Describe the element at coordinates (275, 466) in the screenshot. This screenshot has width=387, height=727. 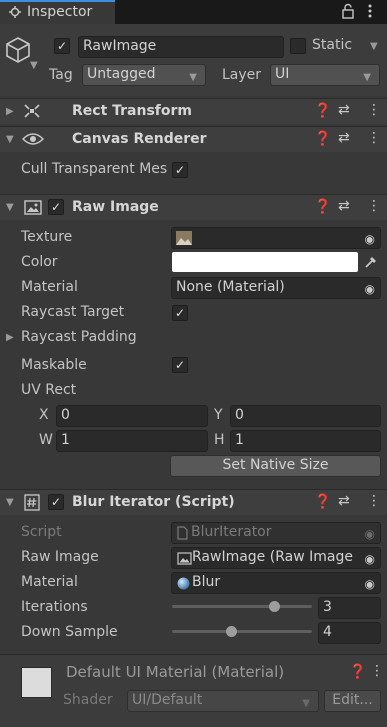
I see `set-native-size-button: Set Native Size` at that location.